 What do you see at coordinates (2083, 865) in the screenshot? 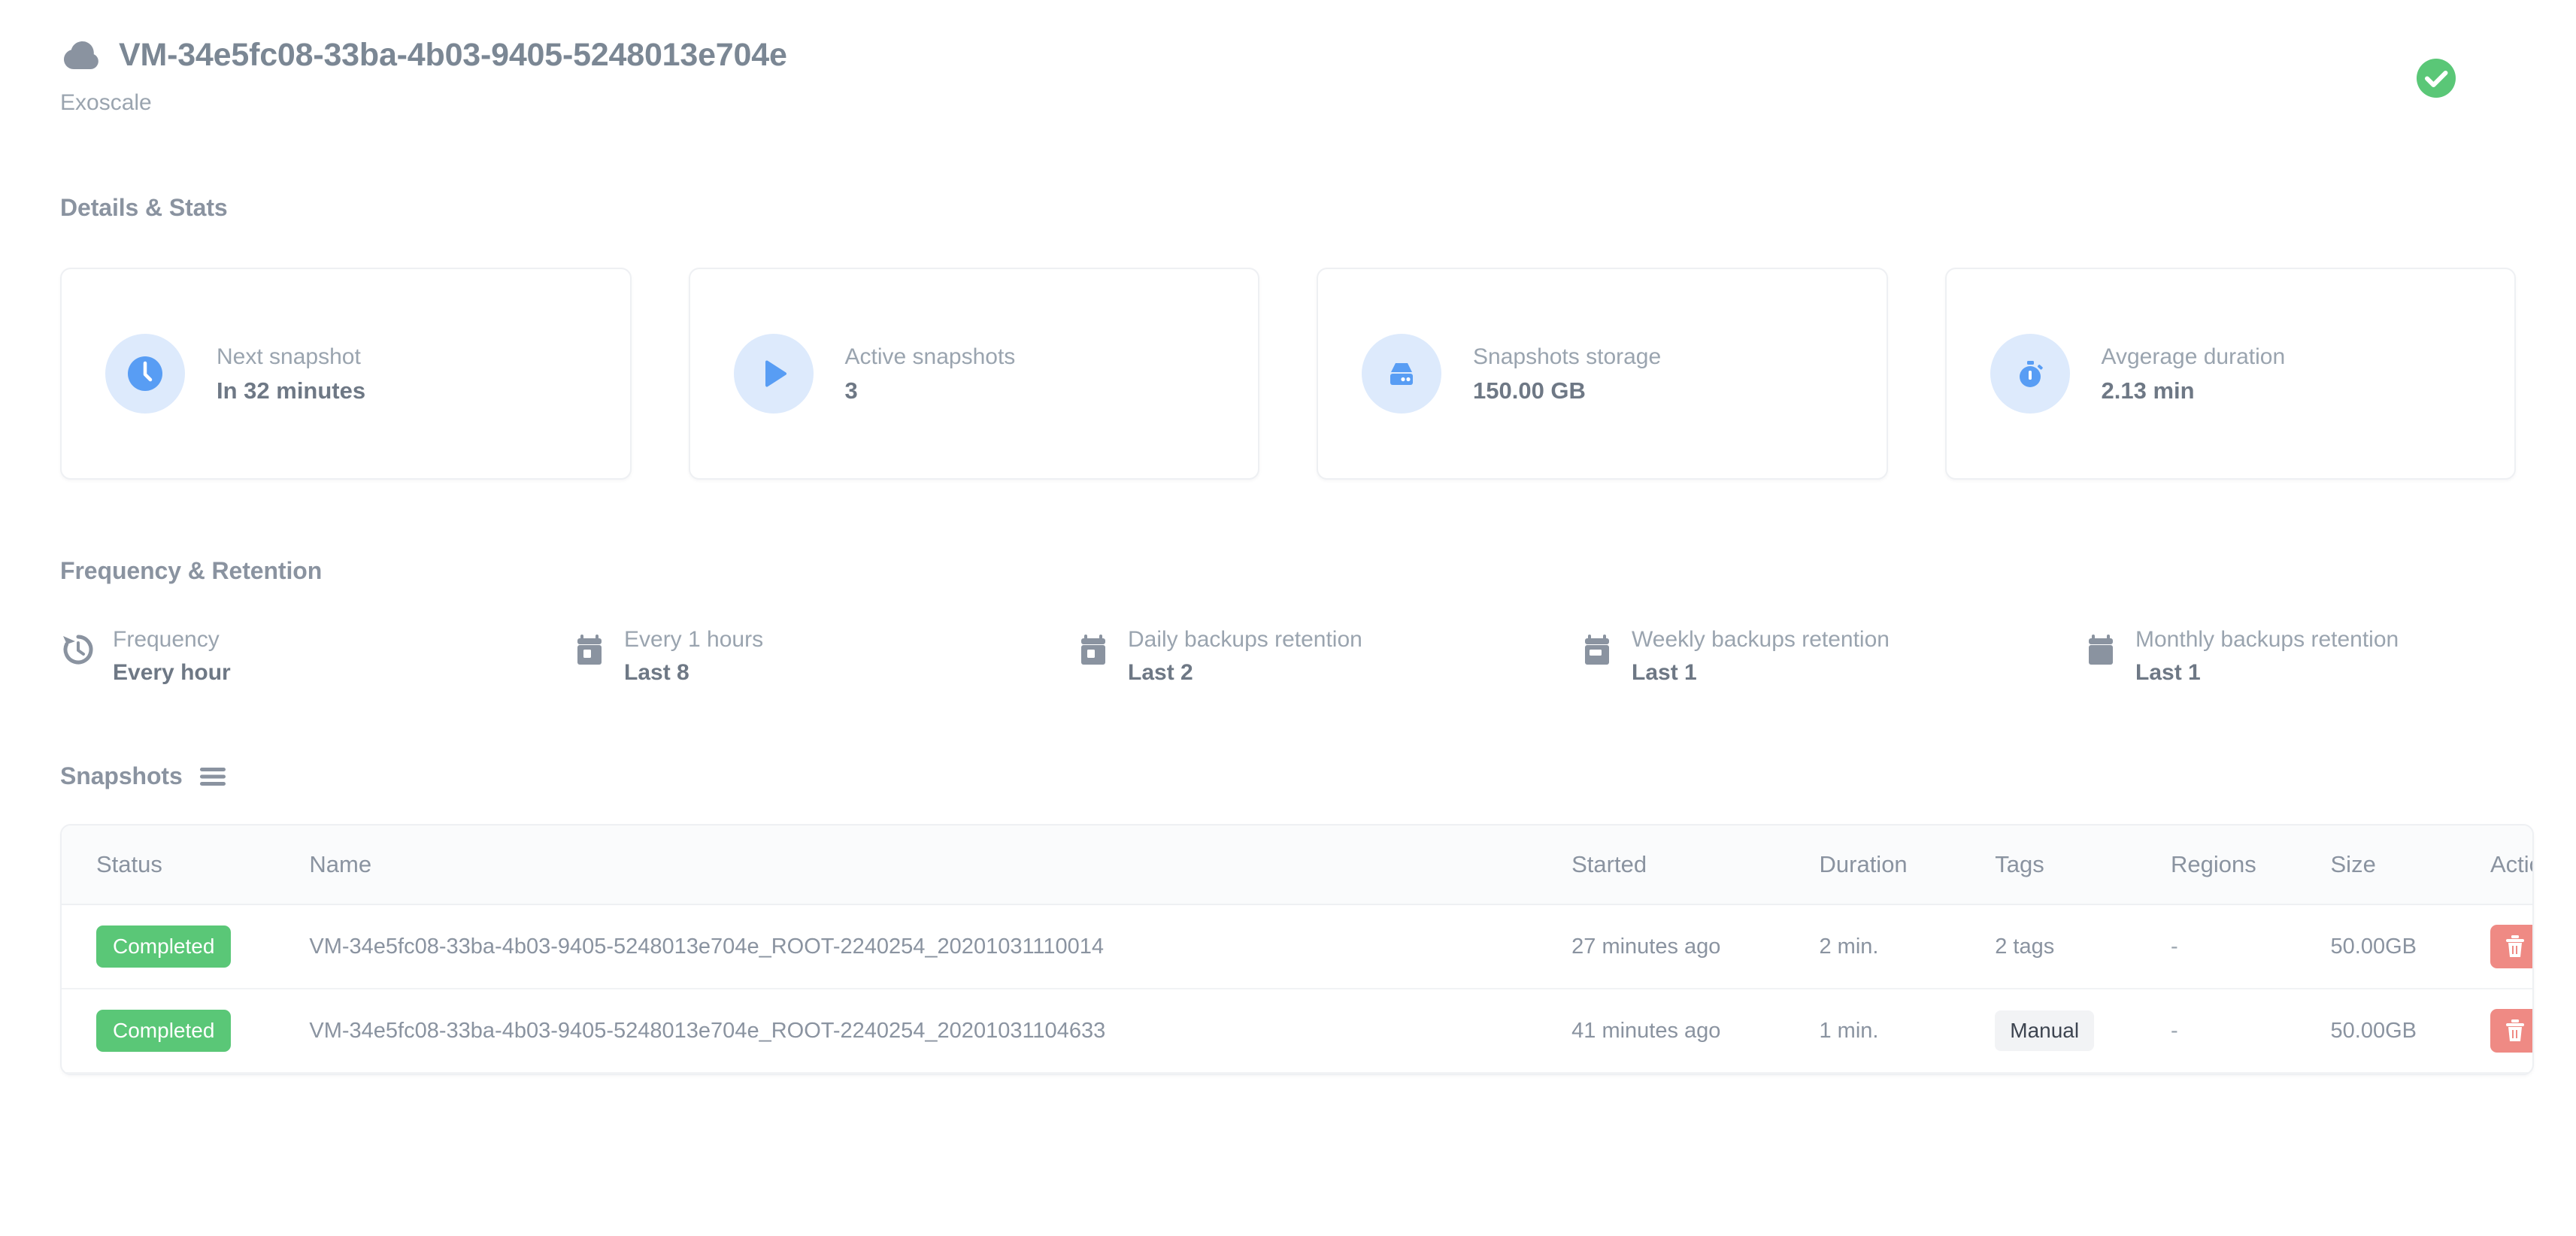
I see `column-header-tags: Tags` at bounding box center [2083, 865].